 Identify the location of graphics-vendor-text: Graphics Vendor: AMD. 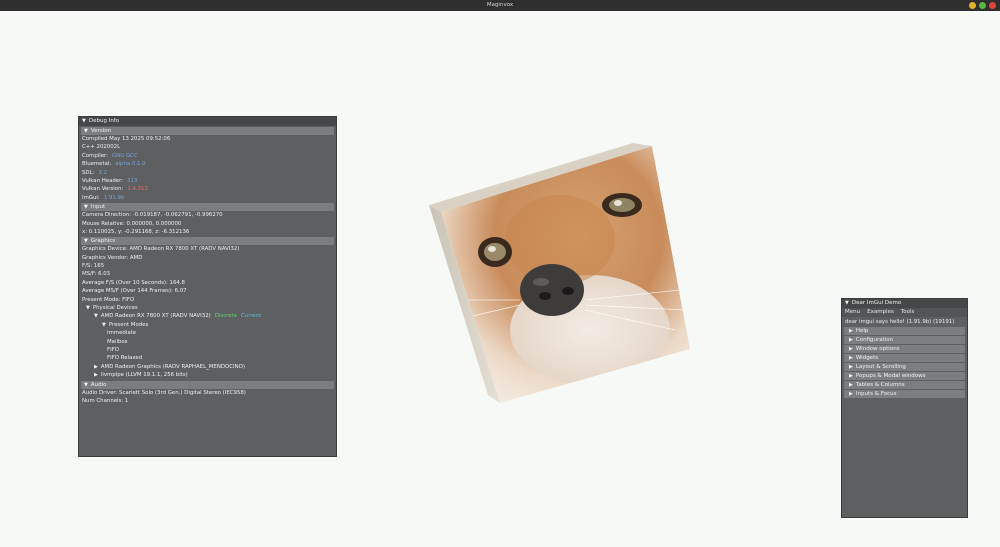
(112, 257).